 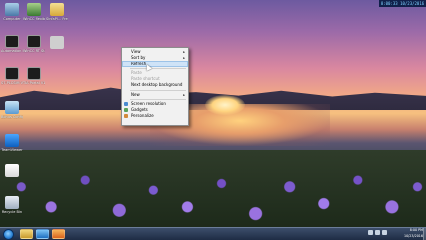 I want to click on desktop-icon-label: Recycle Bin, so click(x=12, y=212).